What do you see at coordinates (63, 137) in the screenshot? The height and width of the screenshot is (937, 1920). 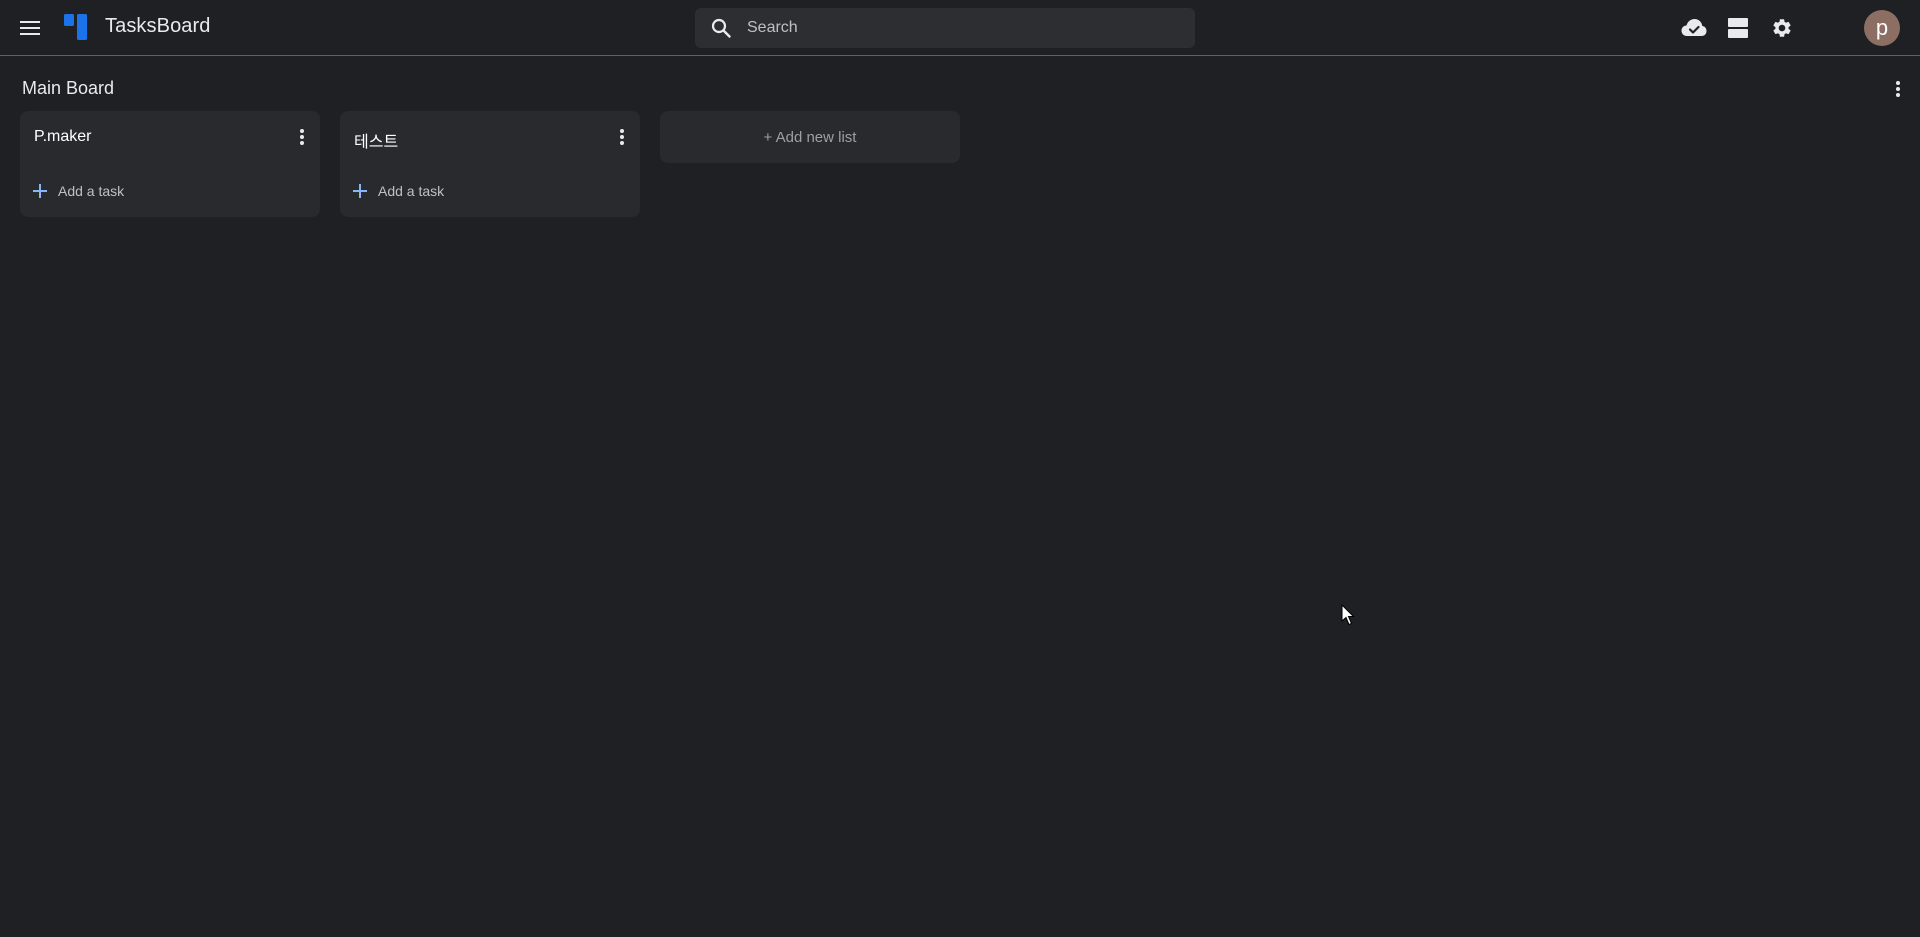 I see `list-title: P.maker` at bounding box center [63, 137].